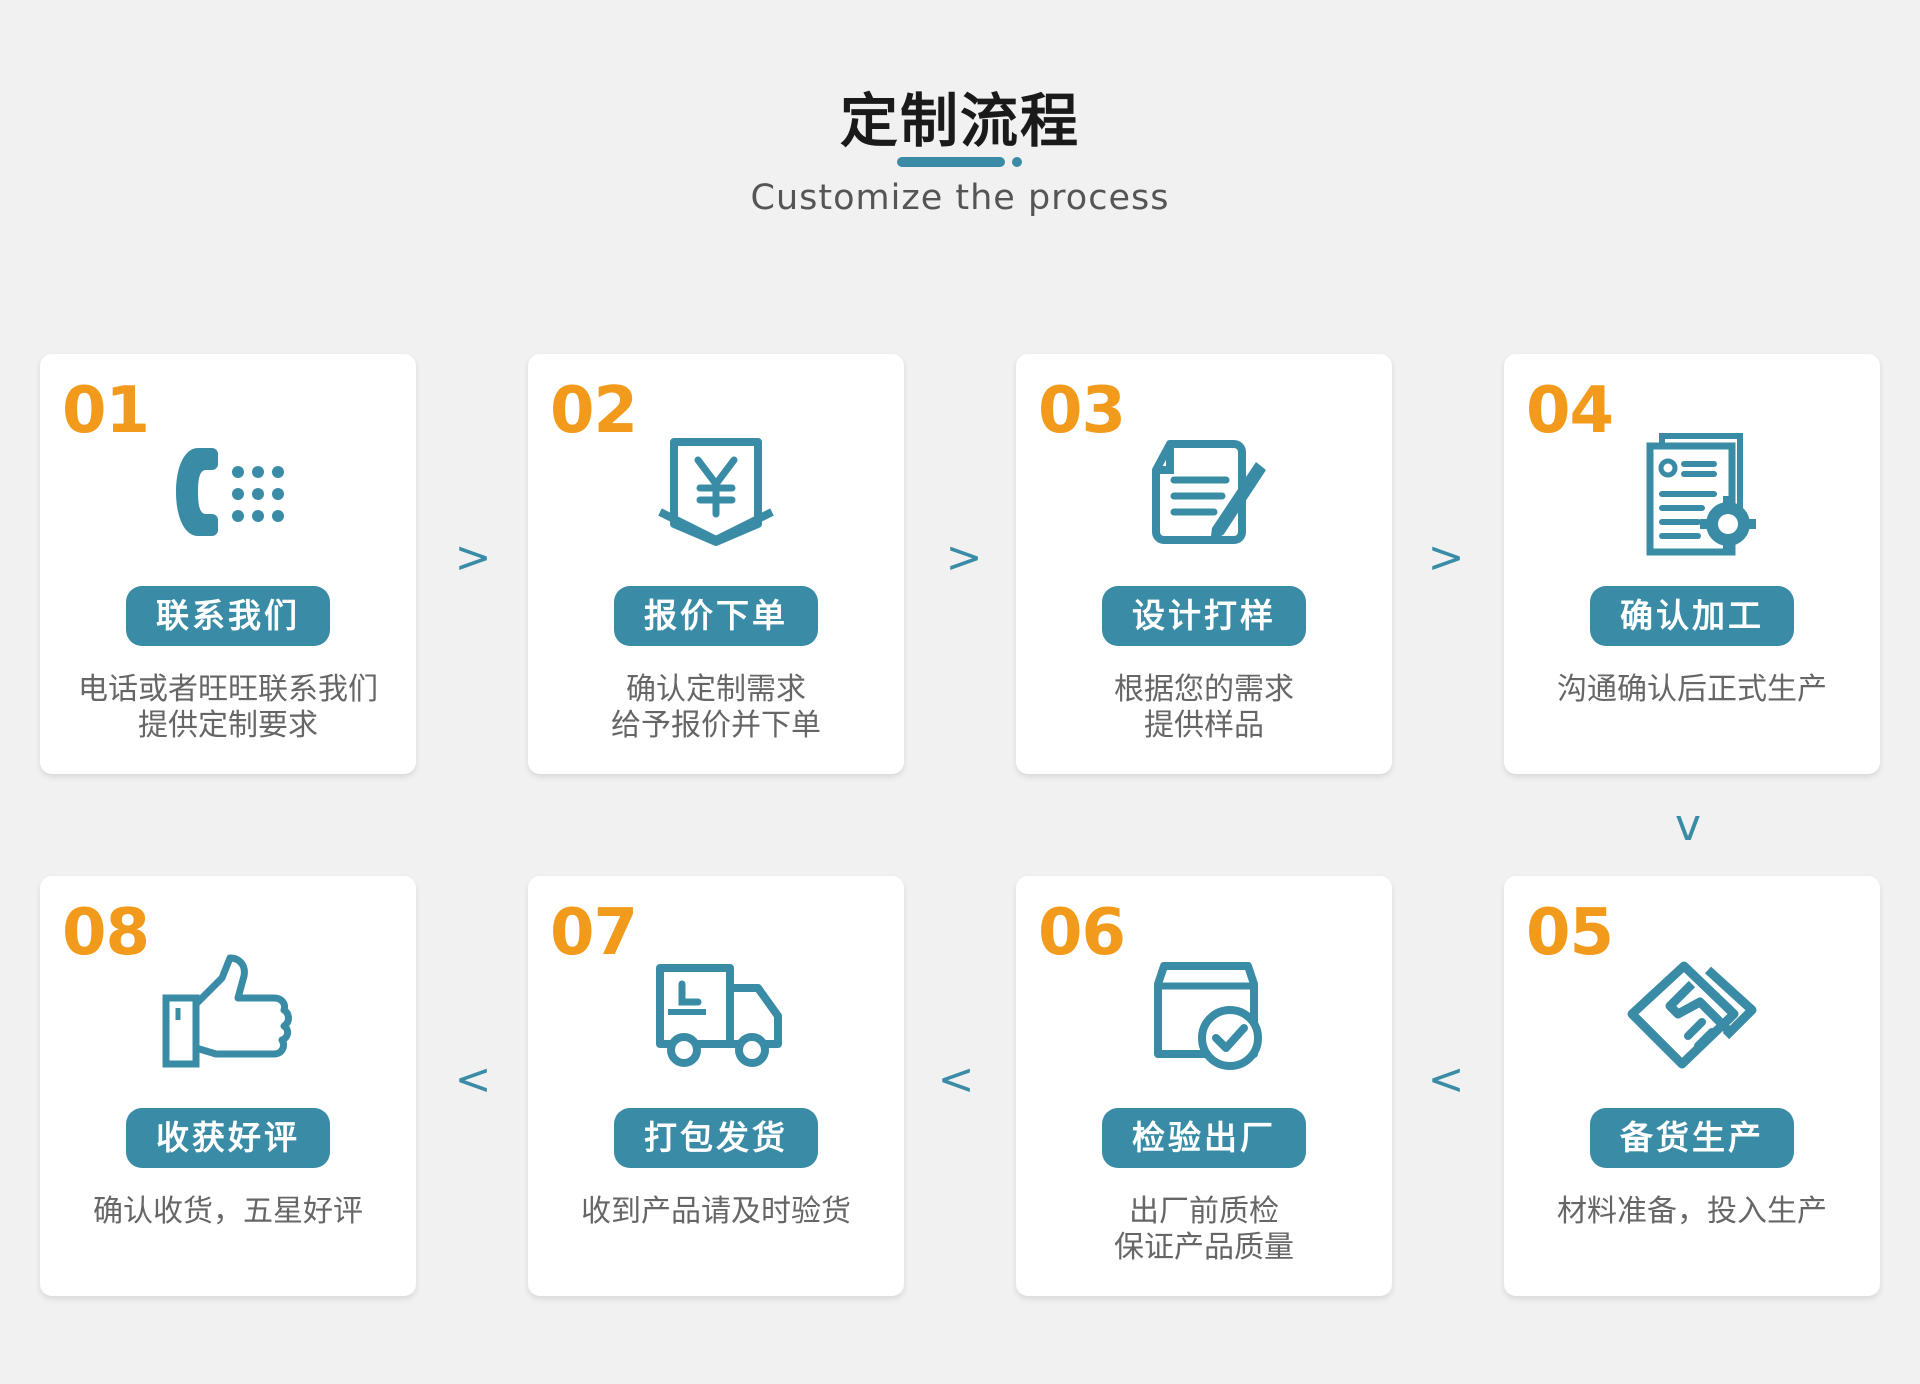  I want to click on document-pen-icon, so click(1204, 492).